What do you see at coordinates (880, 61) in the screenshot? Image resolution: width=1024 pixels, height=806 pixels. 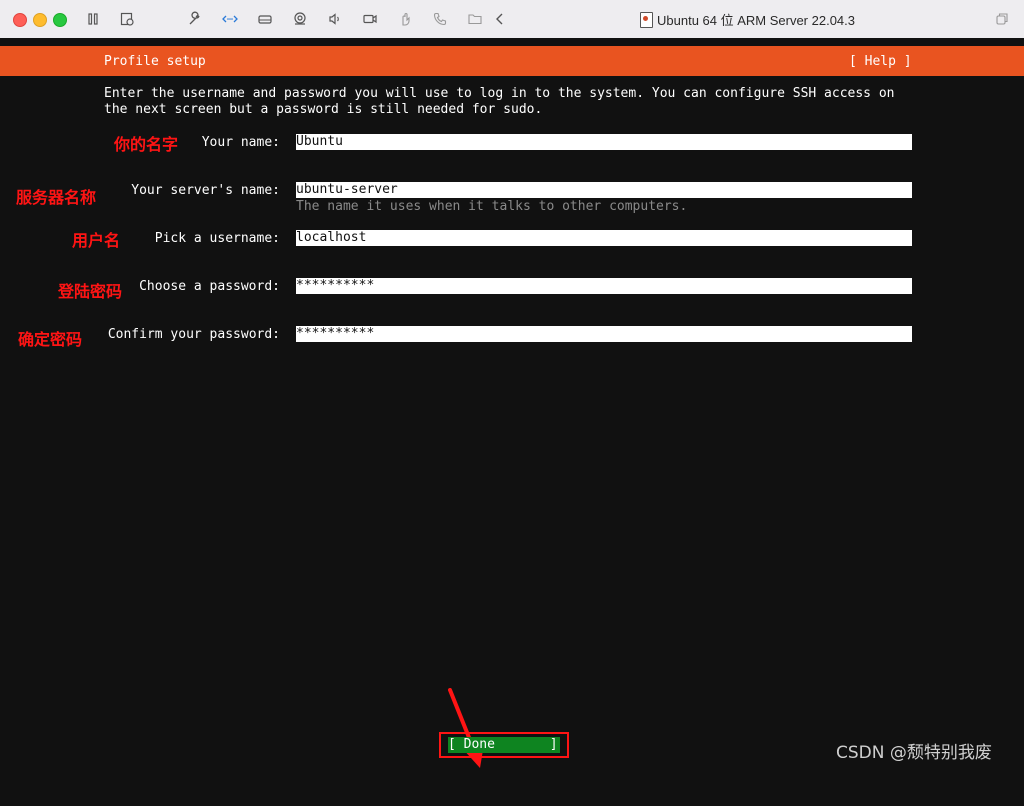 I see `help-button: [ Help ]` at bounding box center [880, 61].